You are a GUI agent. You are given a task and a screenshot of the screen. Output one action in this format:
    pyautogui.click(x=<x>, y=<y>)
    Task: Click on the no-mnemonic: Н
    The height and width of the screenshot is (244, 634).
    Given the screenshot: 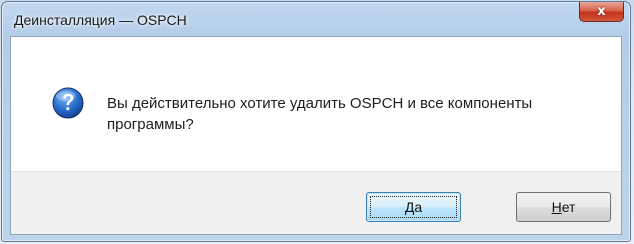 What is the action you would take?
    pyautogui.click(x=556, y=207)
    